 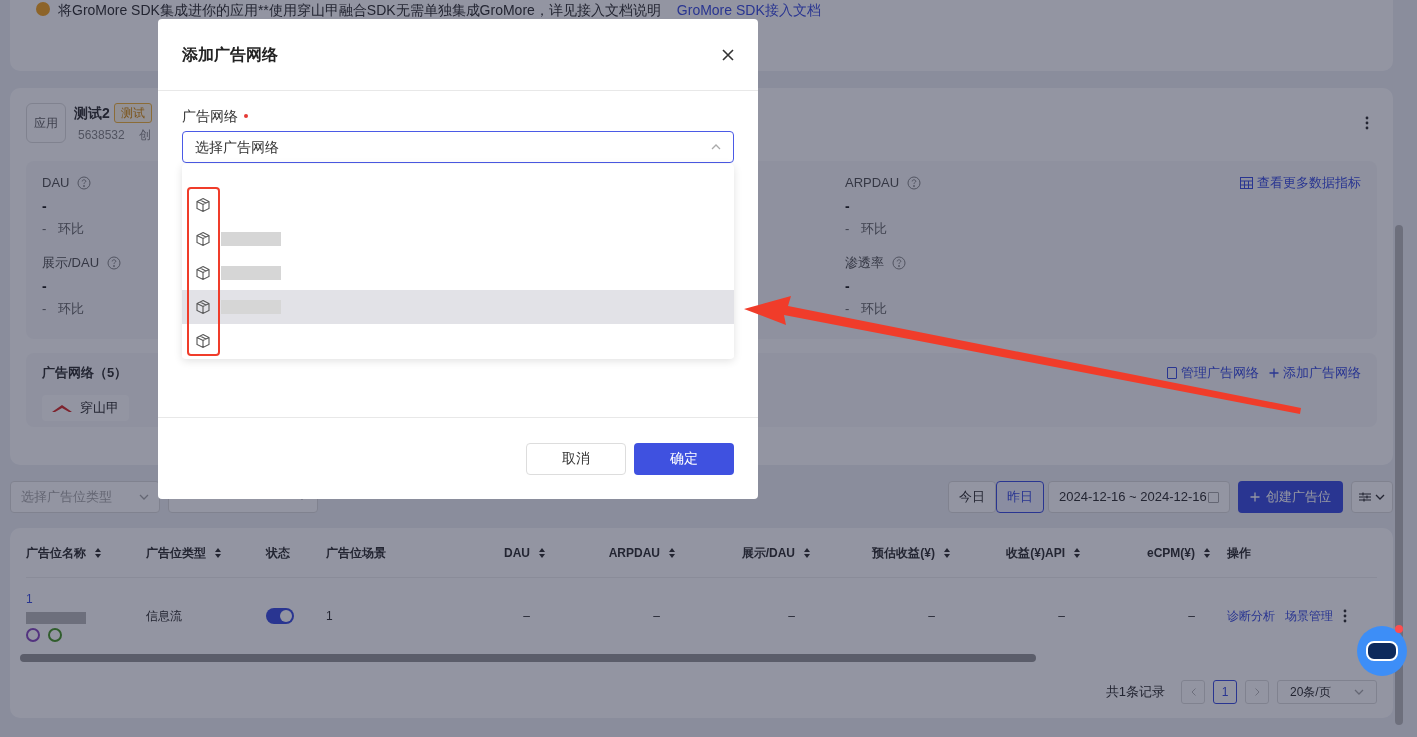 What do you see at coordinates (1290, 497) in the screenshot?
I see `create-button: 创建广告位` at bounding box center [1290, 497].